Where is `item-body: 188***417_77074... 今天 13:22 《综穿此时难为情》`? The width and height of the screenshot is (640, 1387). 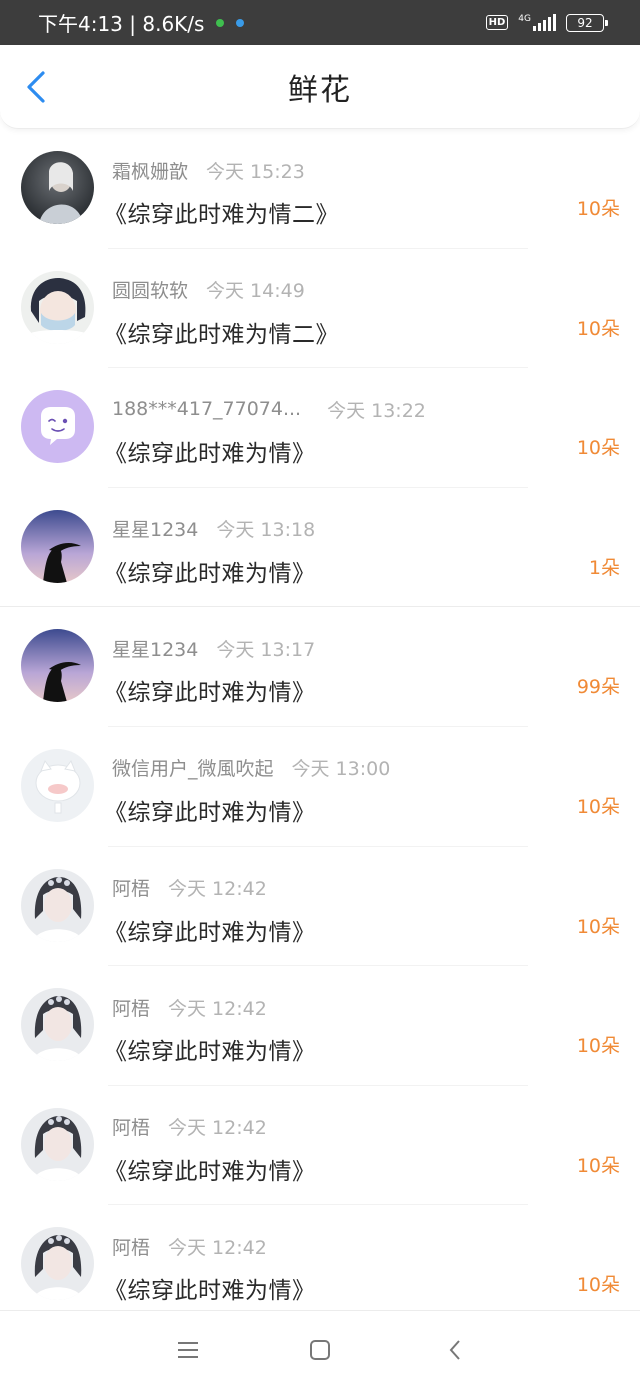
item-body: 188***417_77074... 今天 13:22 《综穿此时难为情》 is located at coordinates (362, 432).